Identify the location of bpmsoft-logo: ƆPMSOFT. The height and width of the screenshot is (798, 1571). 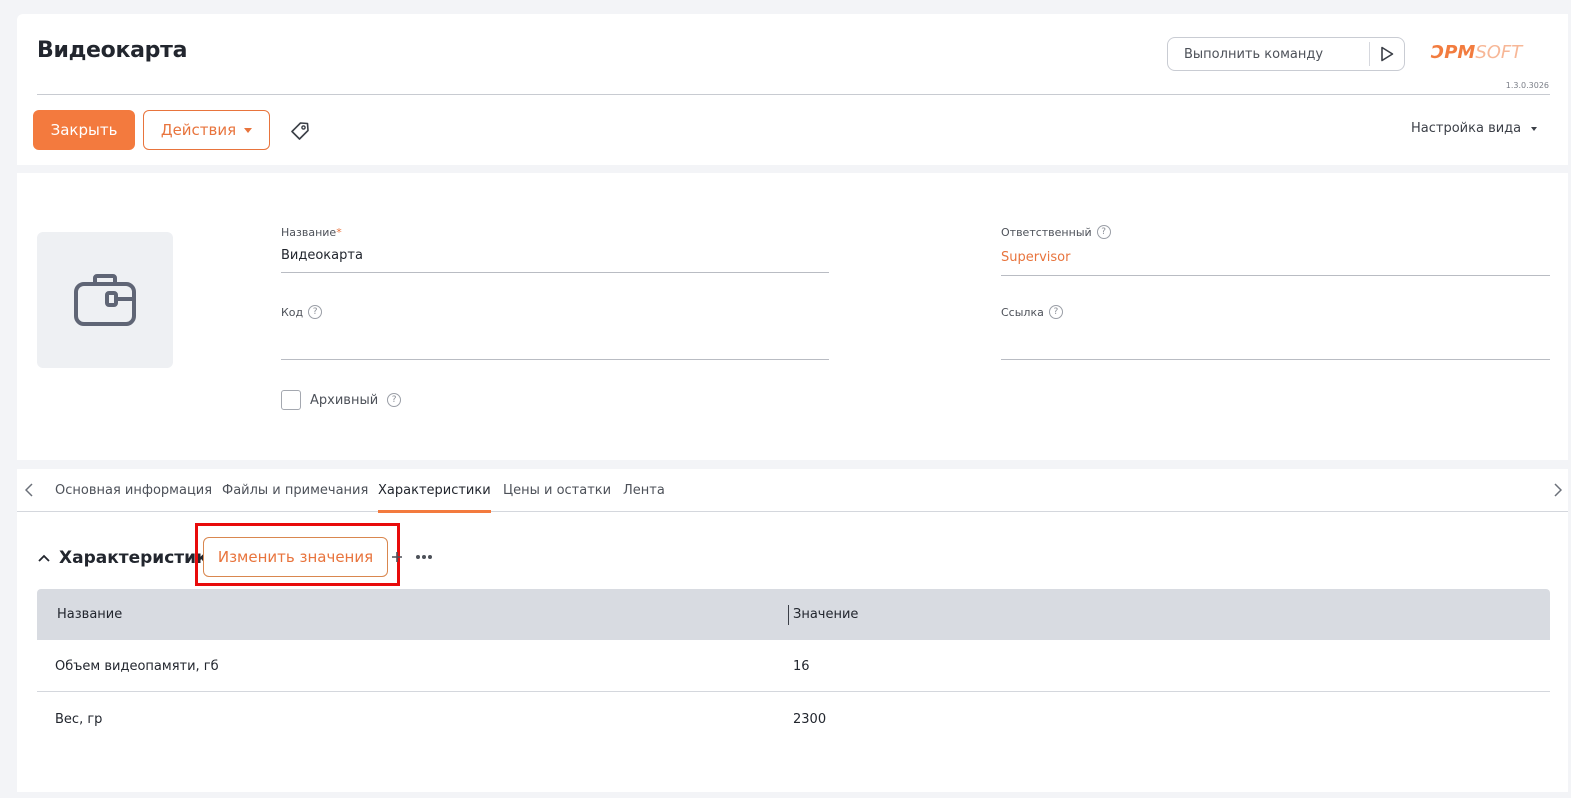
(1476, 52).